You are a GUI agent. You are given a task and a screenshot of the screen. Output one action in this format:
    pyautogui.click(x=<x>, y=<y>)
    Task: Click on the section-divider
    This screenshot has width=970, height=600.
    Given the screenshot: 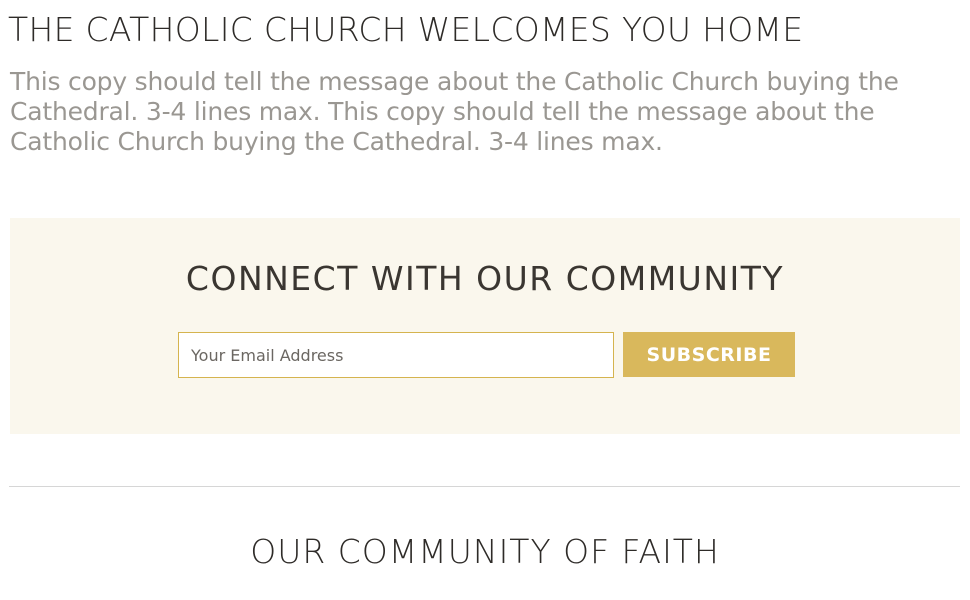 What is the action you would take?
    pyautogui.click(x=484, y=486)
    